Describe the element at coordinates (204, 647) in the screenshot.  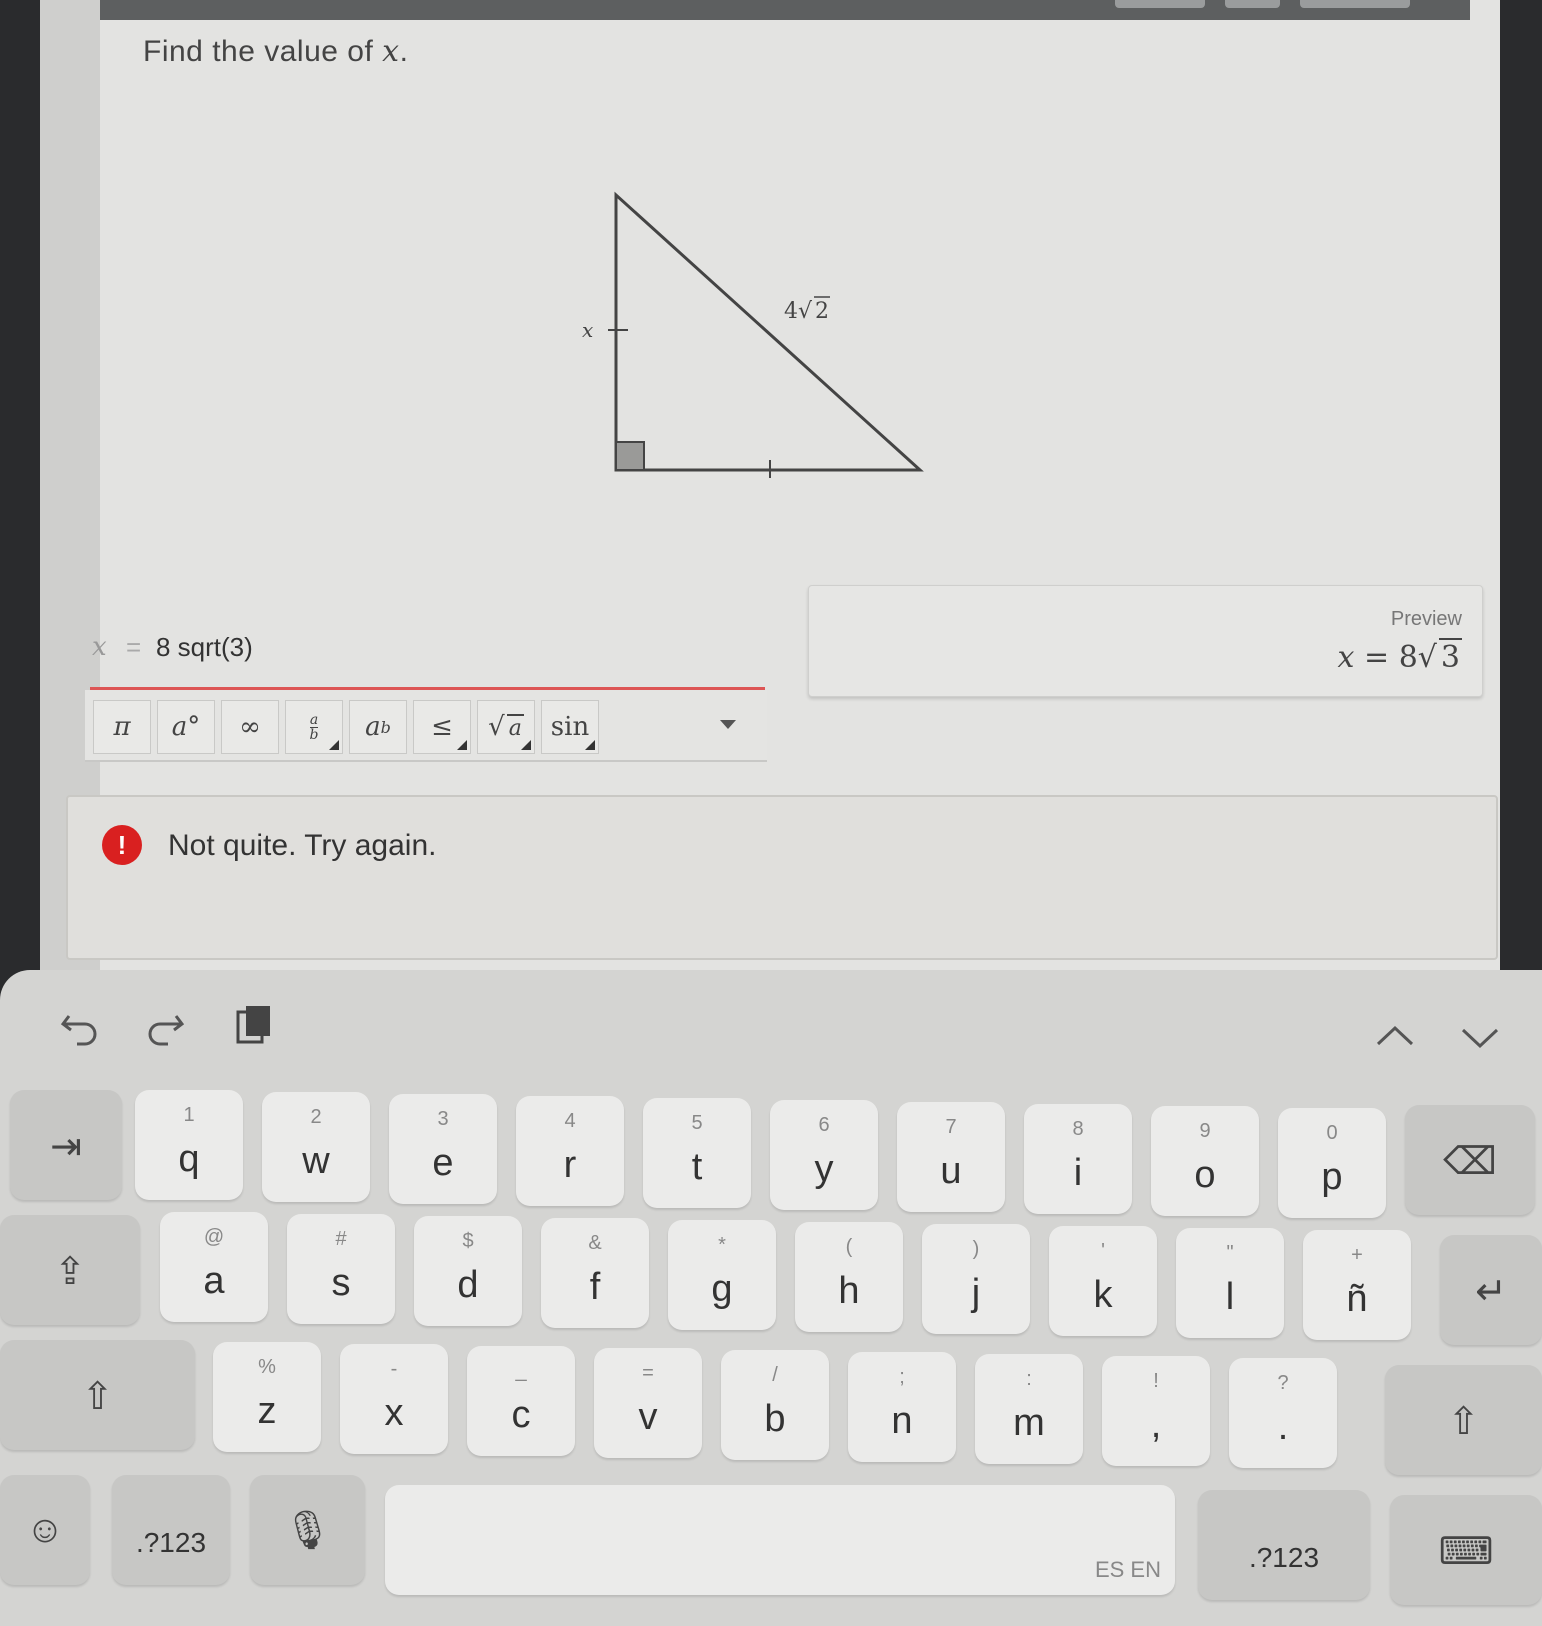
I see `answer-value: 8 sqrt(3)` at that location.